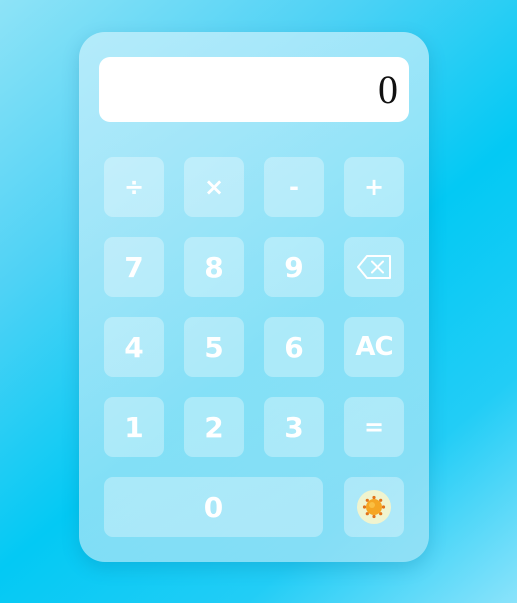 Image resolution: width=517 pixels, height=603 pixels. What do you see at coordinates (374, 347) in the screenshot?
I see `clear-button: AC` at bounding box center [374, 347].